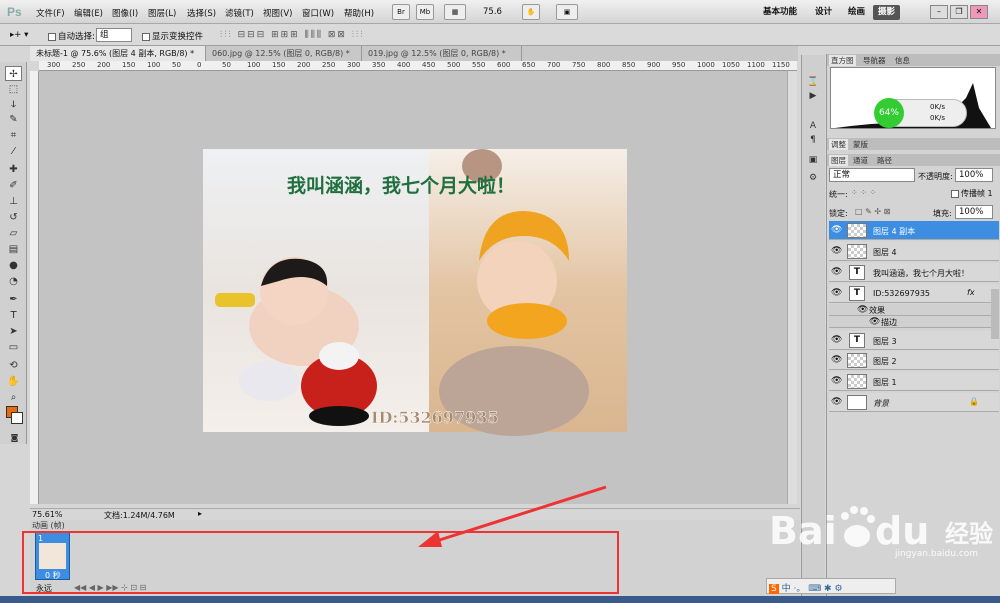  I want to click on tab-paths: 路径, so click(884, 160).